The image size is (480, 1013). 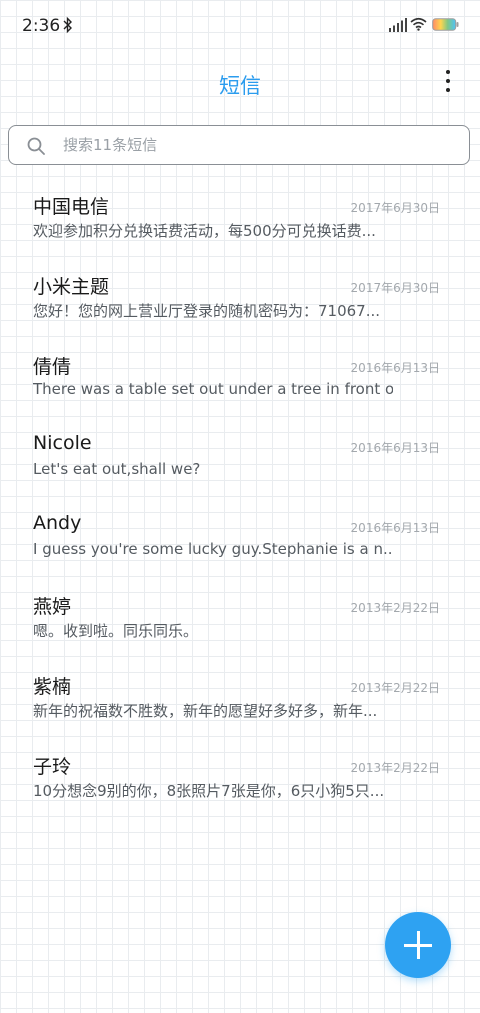 I want to click on message-preview: Let's eat out,shall we?, so click(x=117, y=469).